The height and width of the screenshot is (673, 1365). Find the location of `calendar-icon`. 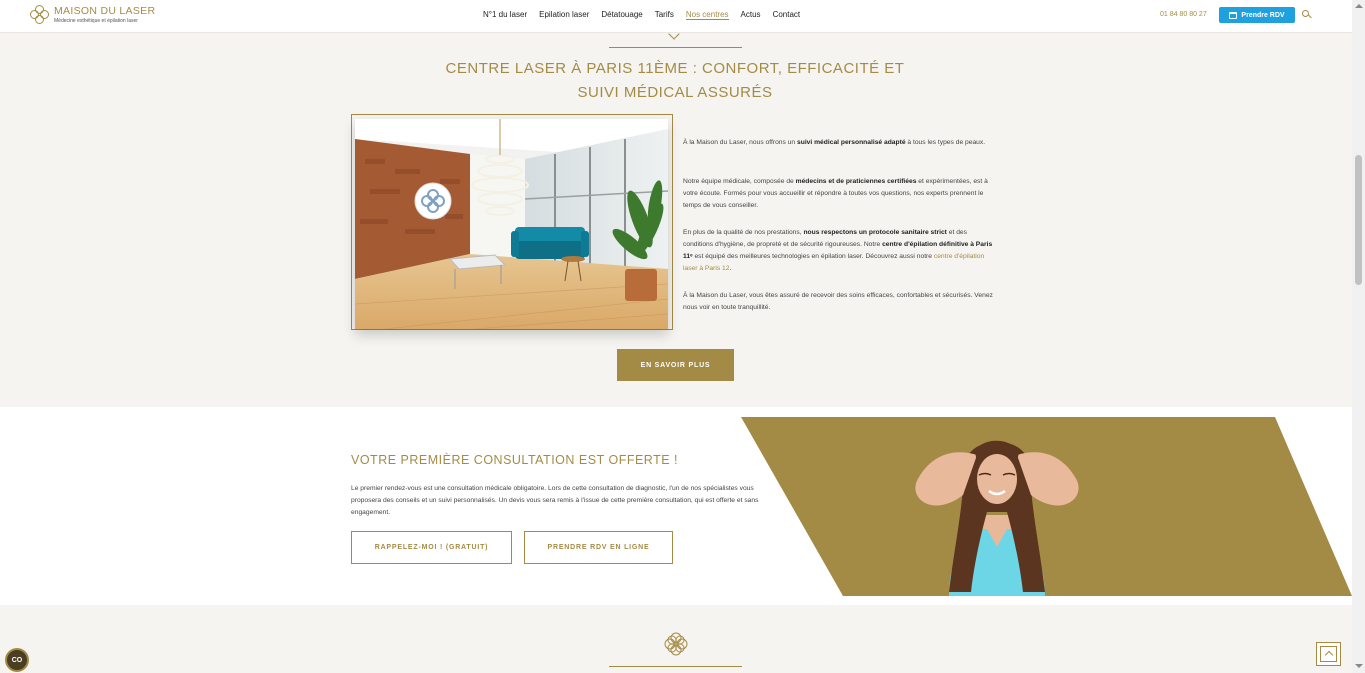

calendar-icon is located at coordinates (1233, 15).